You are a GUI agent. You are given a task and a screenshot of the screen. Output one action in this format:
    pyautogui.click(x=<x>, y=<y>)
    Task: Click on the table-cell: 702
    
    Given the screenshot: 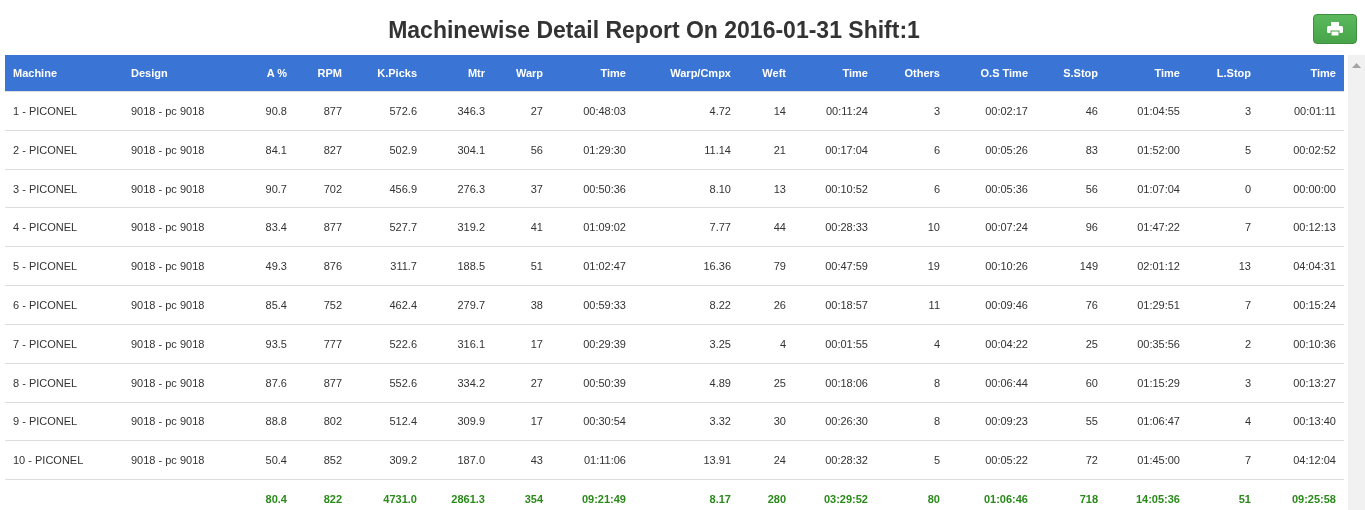 What is the action you would take?
    pyautogui.click(x=322, y=188)
    